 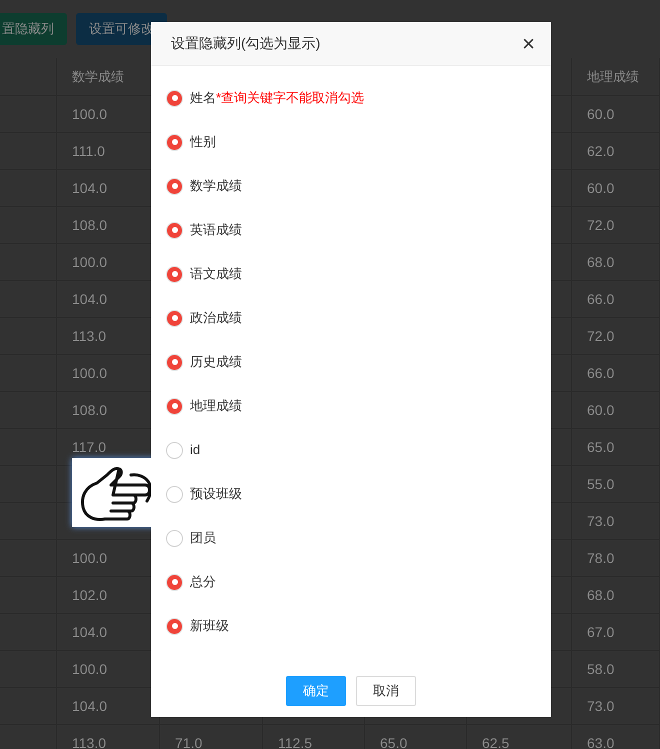 What do you see at coordinates (195, 450) in the screenshot?
I see `option-label: id` at bounding box center [195, 450].